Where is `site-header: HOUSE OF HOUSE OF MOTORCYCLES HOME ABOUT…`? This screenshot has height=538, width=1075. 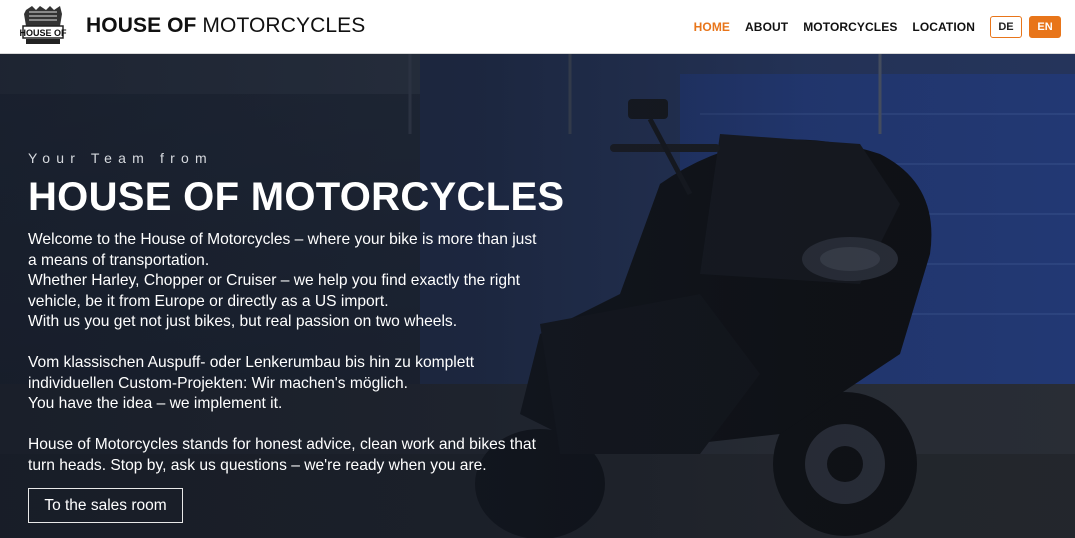 site-header: HOUSE OF HOUSE OF MOTORCYCLES HOME ABOUT… is located at coordinates (537, 27).